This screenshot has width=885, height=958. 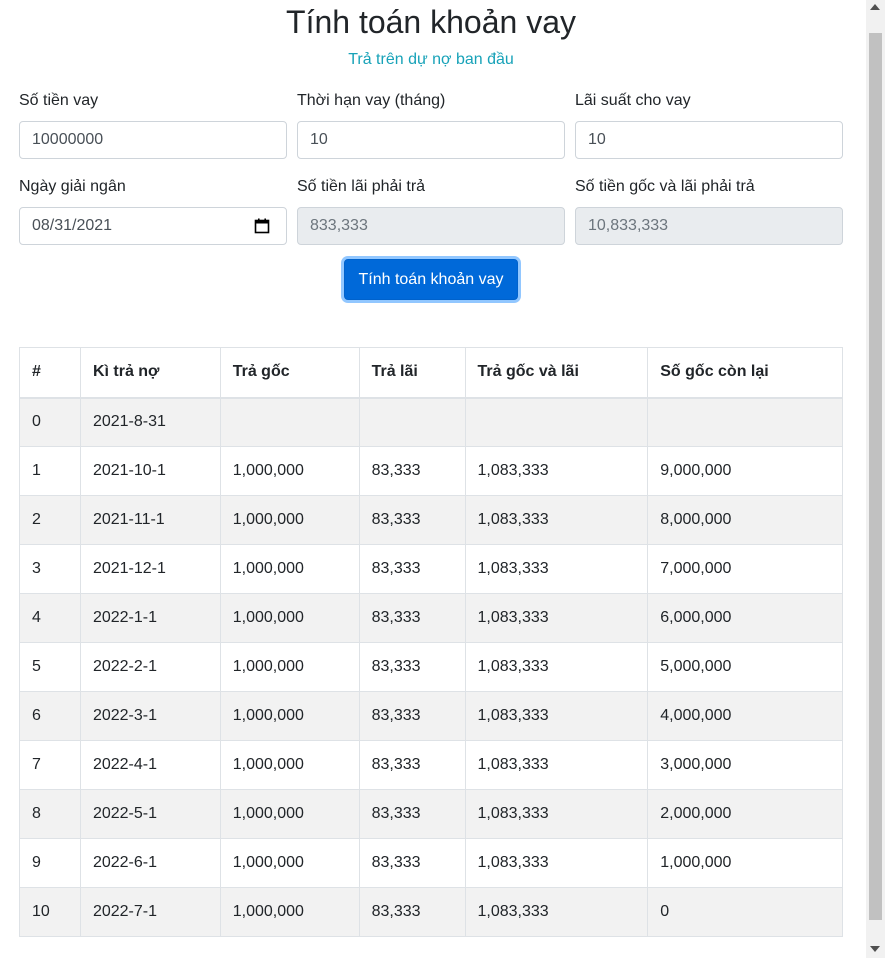 What do you see at coordinates (633, 100) in the screenshot?
I see `interest-rate-label: Lãi suất cho vay` at bounding box center [633, 100].